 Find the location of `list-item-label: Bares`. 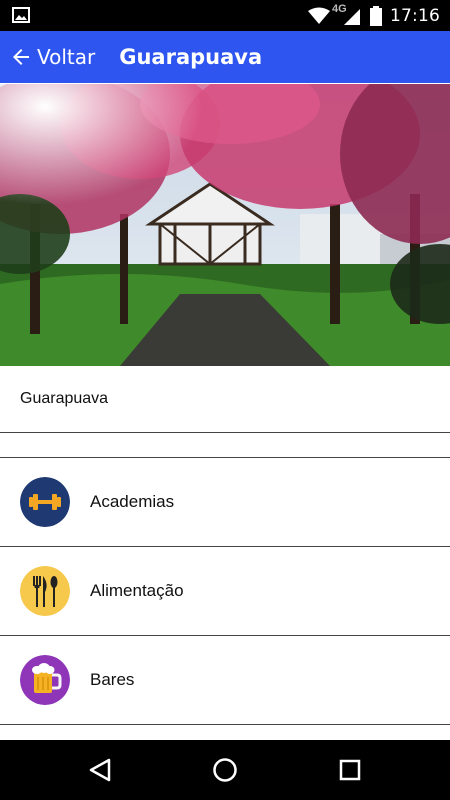

list-item-label: Bares is located at coordinates (112, 679).